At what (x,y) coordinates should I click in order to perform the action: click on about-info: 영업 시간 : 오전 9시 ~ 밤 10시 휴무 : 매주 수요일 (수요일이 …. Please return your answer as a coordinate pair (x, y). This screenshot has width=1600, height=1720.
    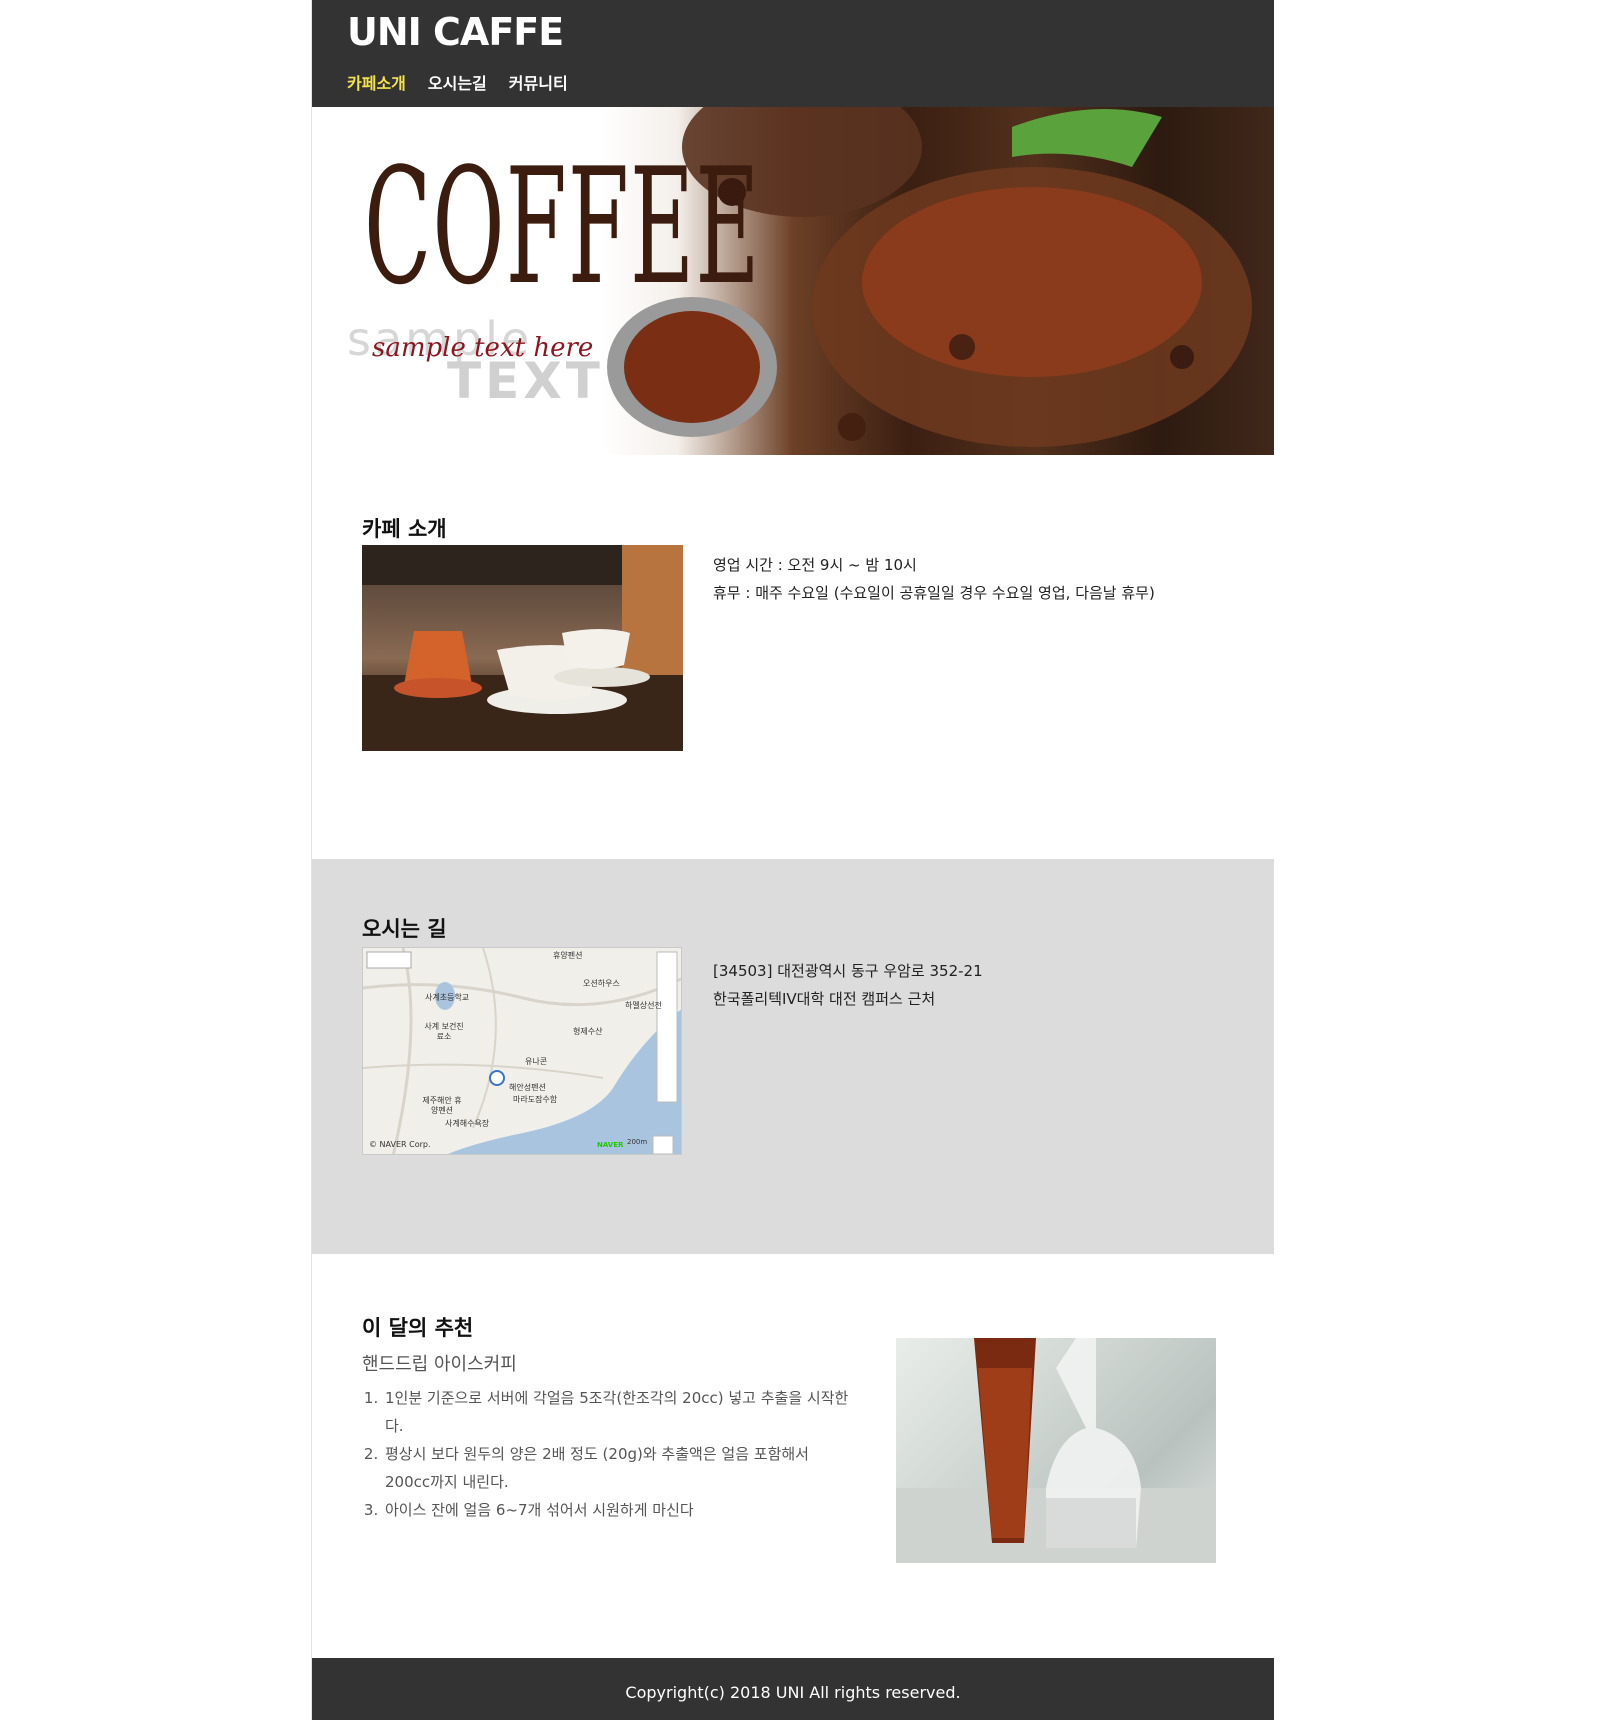
    Looking at the image, I should click on (934, 579).